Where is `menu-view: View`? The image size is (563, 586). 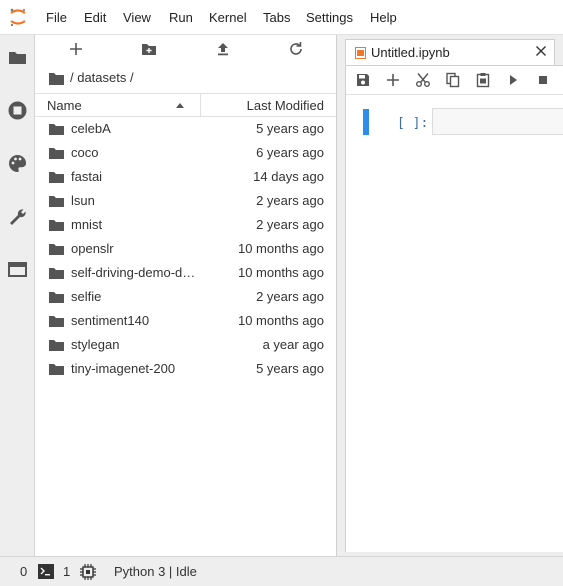
menu-view: View is located at coordinates (137, 17).